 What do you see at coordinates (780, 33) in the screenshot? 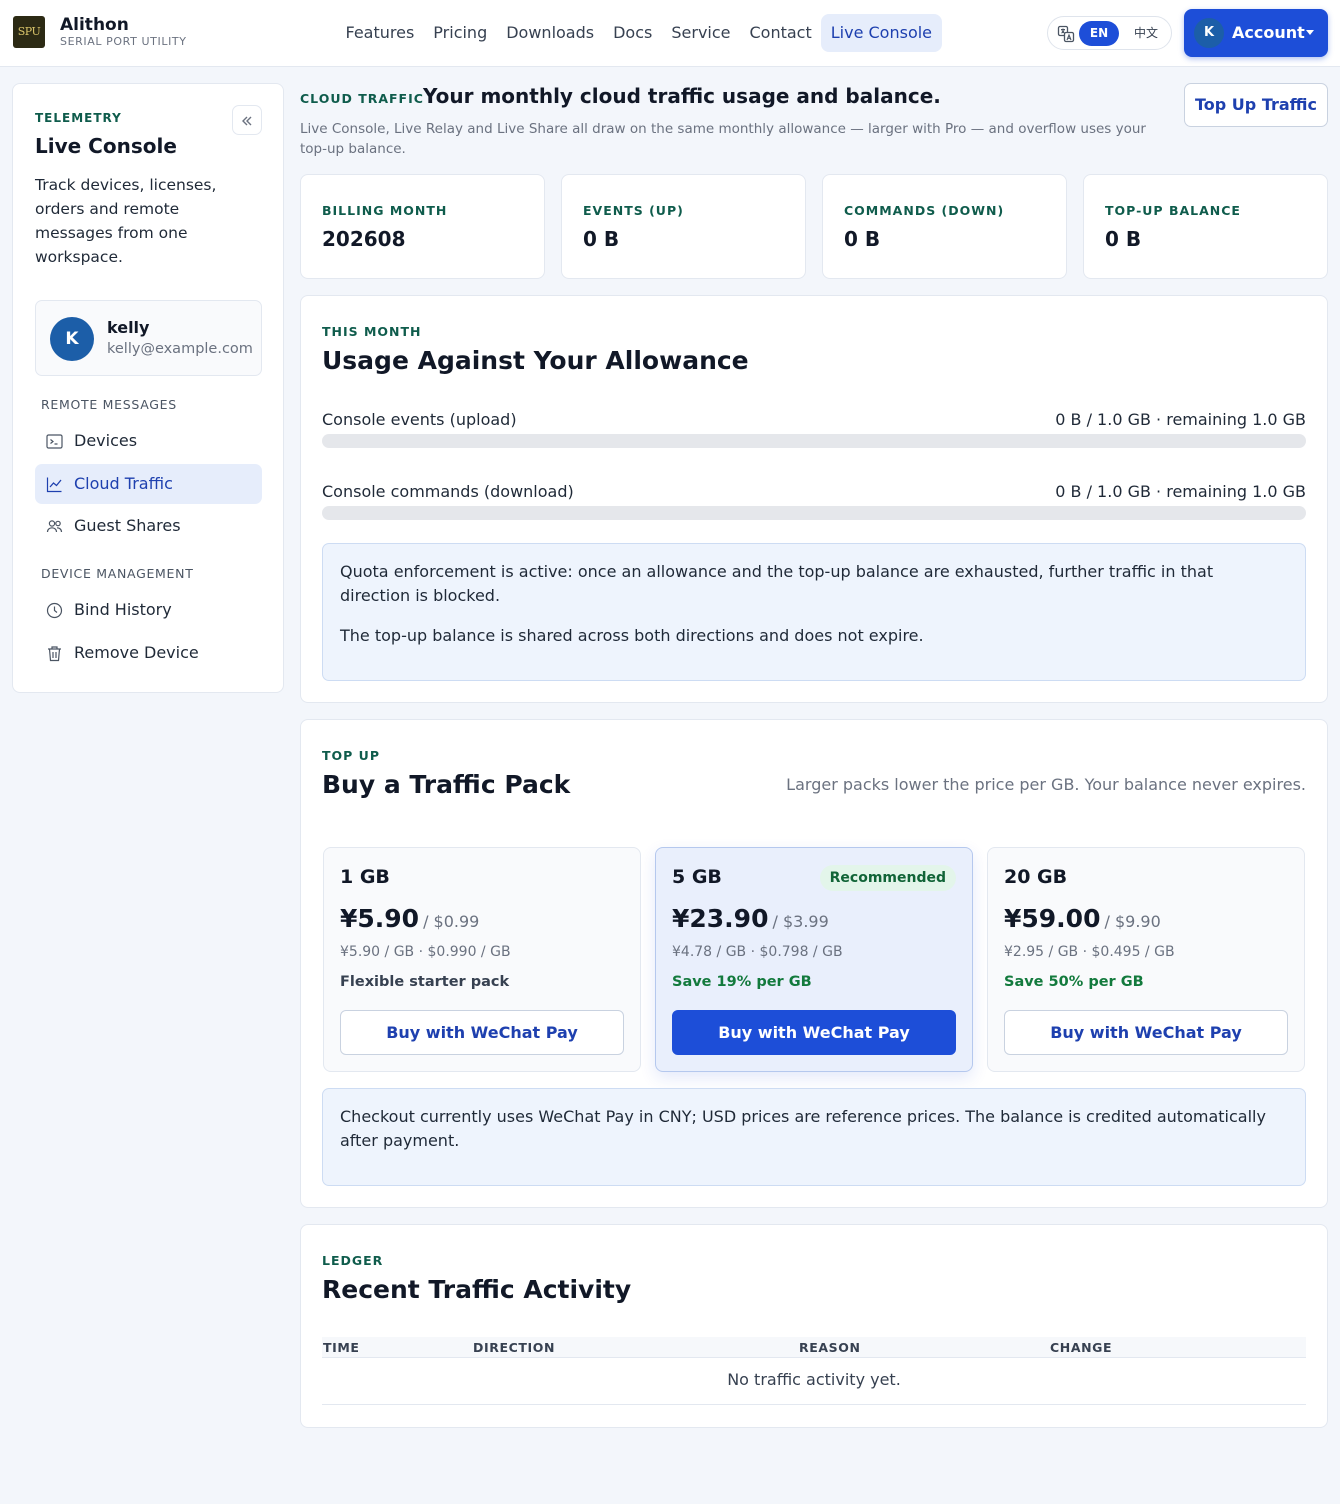
I see `nav-contact: Contact` at bounding box center [780, 33].